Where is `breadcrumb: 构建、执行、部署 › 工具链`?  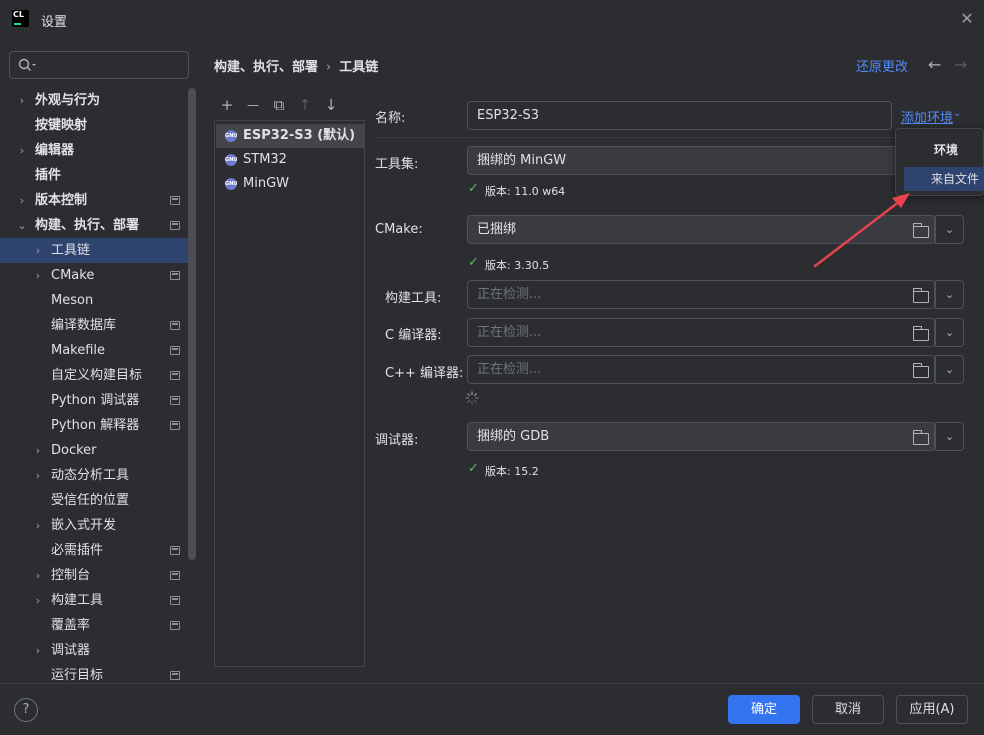
breadcrumb: 构建、执行、部署 › 工具链 is located at coordinates (296, 65).